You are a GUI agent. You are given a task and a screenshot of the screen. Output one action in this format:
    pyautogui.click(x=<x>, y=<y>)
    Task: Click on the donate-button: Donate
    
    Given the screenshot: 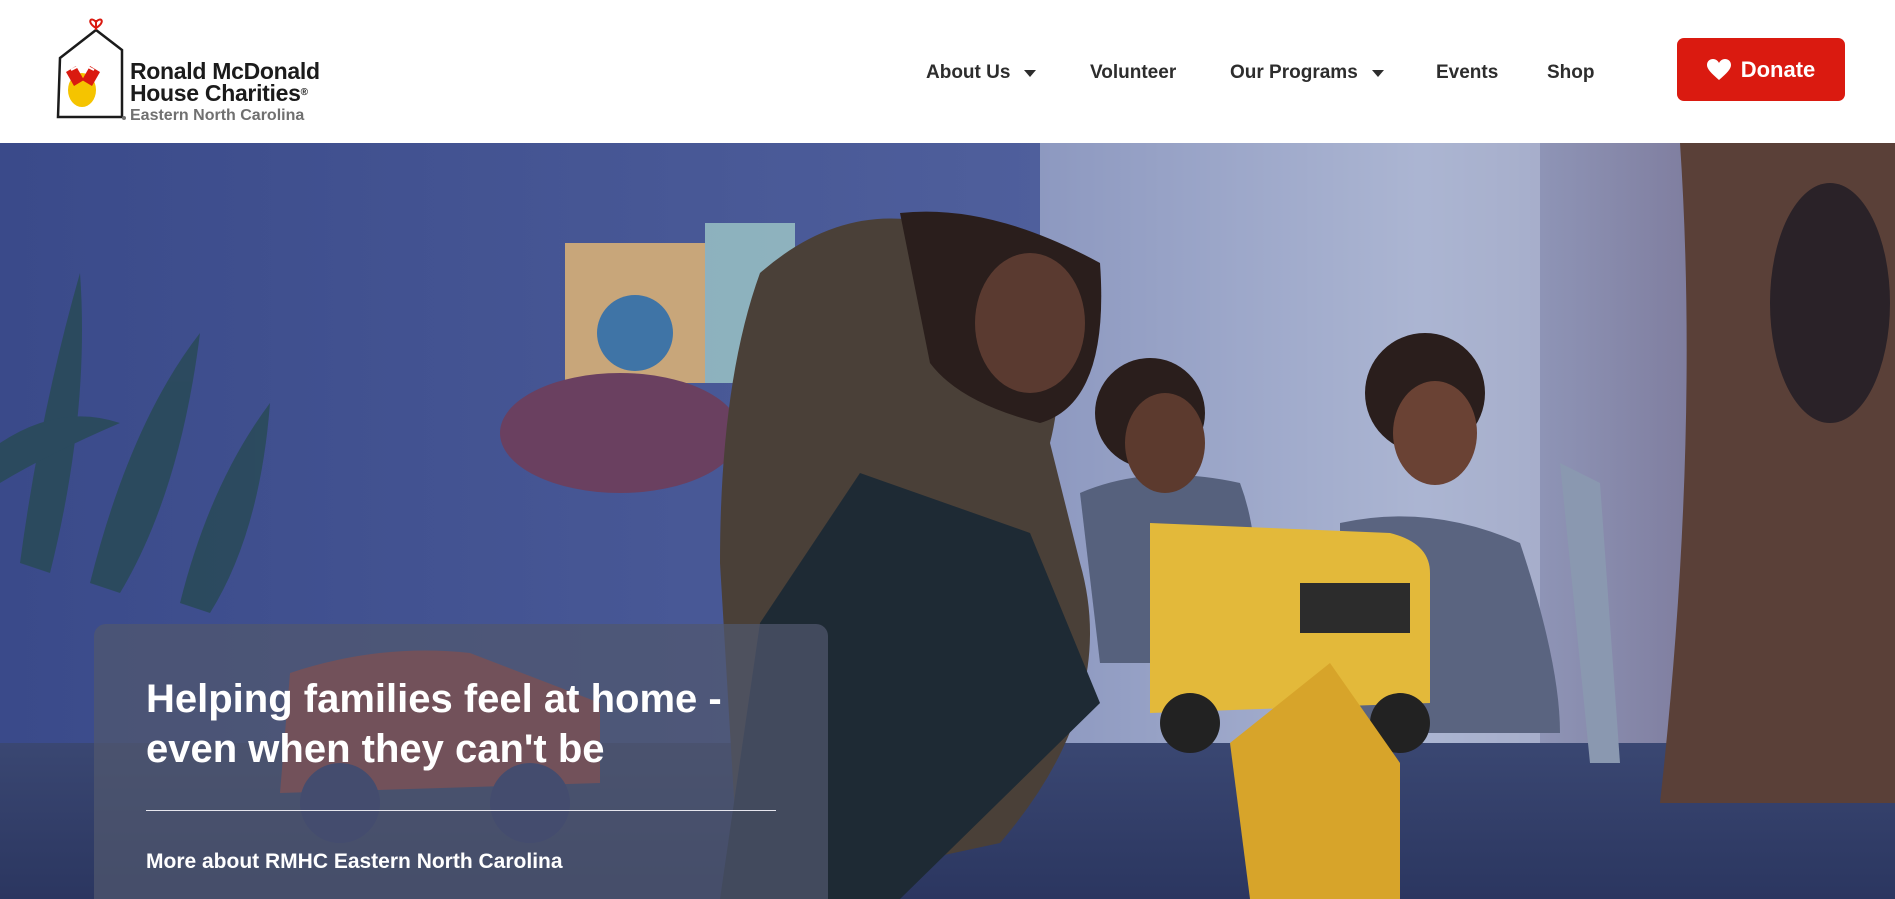 What is the action you would take?
    pyautogui.click(x=1761, y=69)
    